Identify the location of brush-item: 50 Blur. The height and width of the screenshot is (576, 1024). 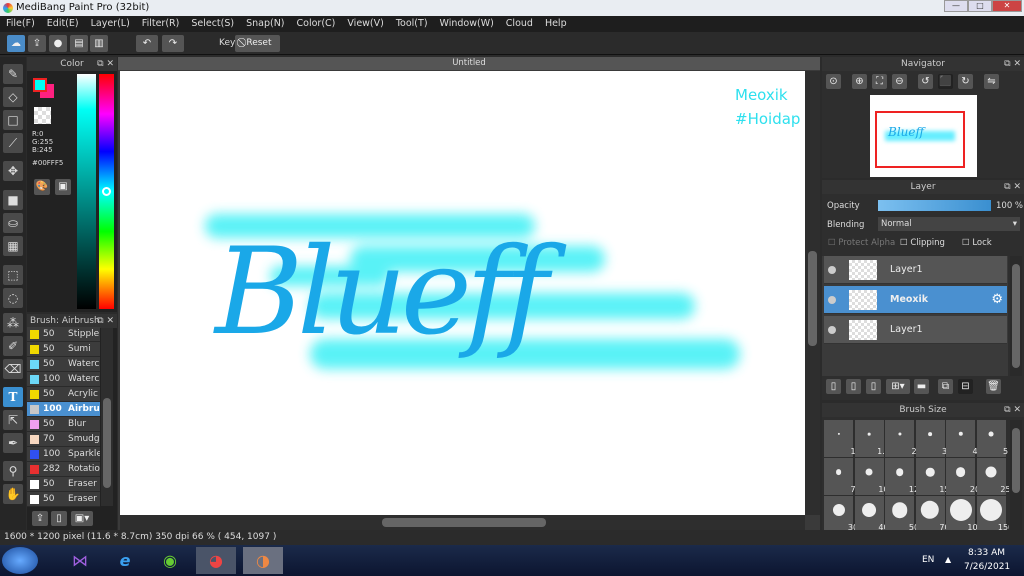
(63, 424).